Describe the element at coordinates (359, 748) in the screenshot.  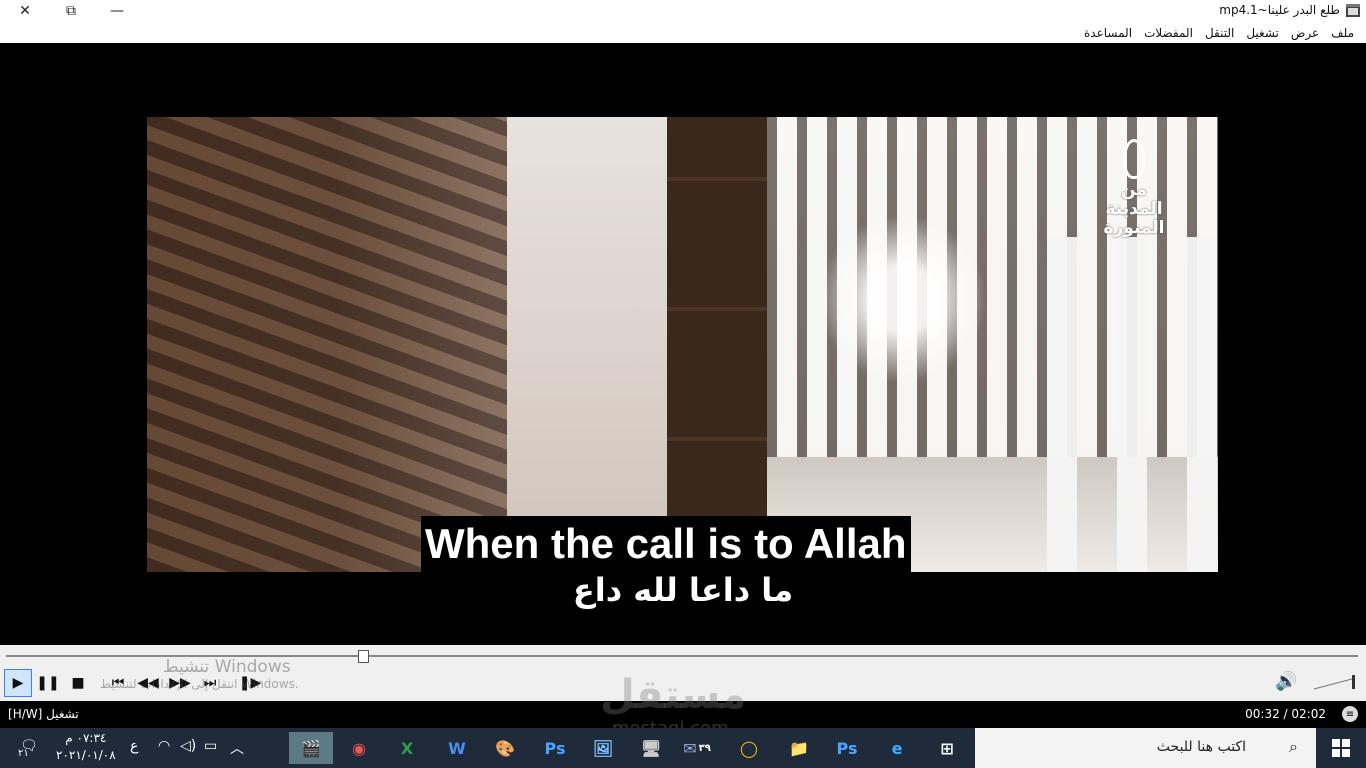
I see `taskbar-app-red: ◉` at that location.